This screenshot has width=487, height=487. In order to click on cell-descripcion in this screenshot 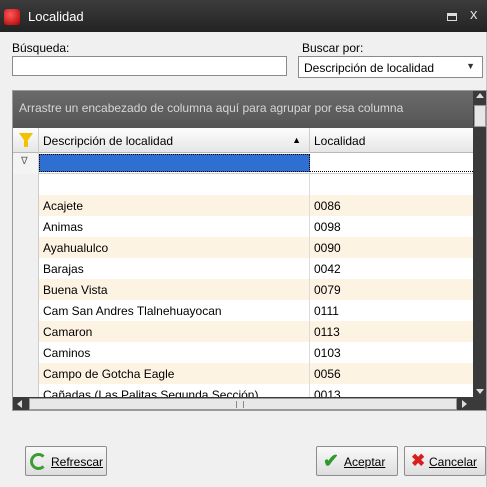, I will do `click(174, 184)`.